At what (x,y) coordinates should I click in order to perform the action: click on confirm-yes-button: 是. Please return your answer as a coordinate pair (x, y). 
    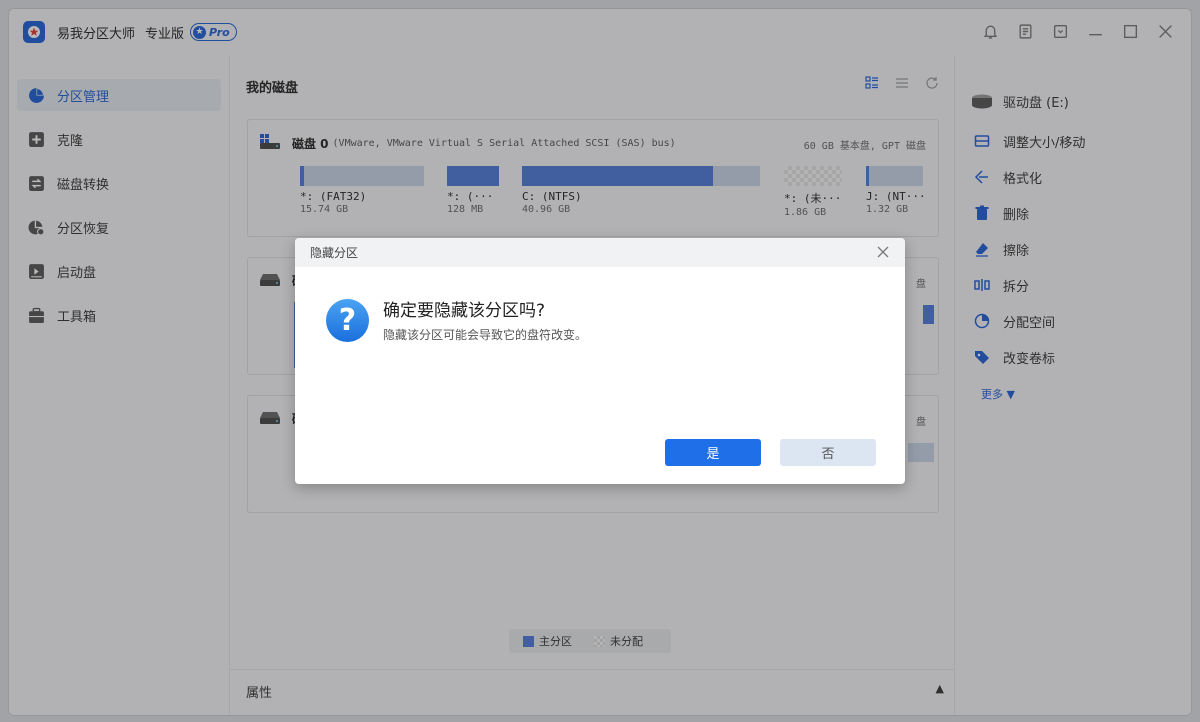
    Looking at the image, I should click on (713, 452).